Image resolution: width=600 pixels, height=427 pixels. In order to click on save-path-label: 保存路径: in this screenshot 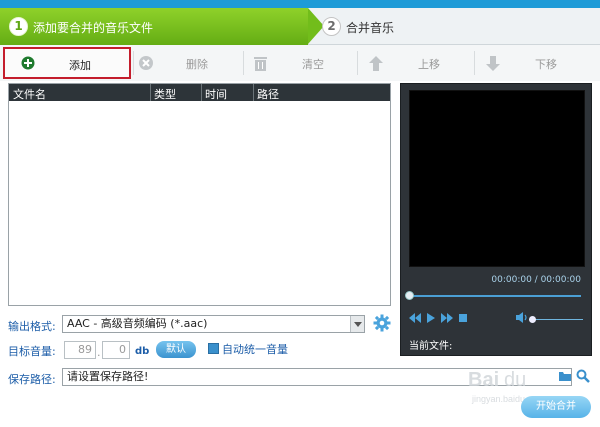, I will do `click(32, 379)`.